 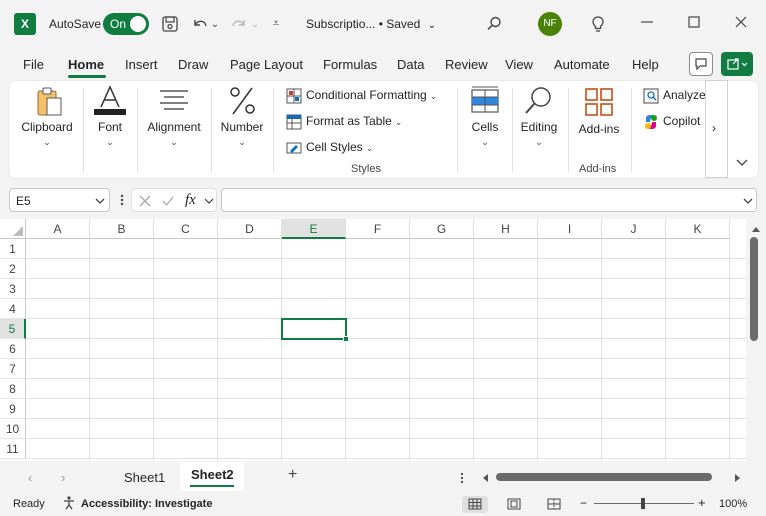 I want to click on font-button: Font, so click(x=110, y=127).